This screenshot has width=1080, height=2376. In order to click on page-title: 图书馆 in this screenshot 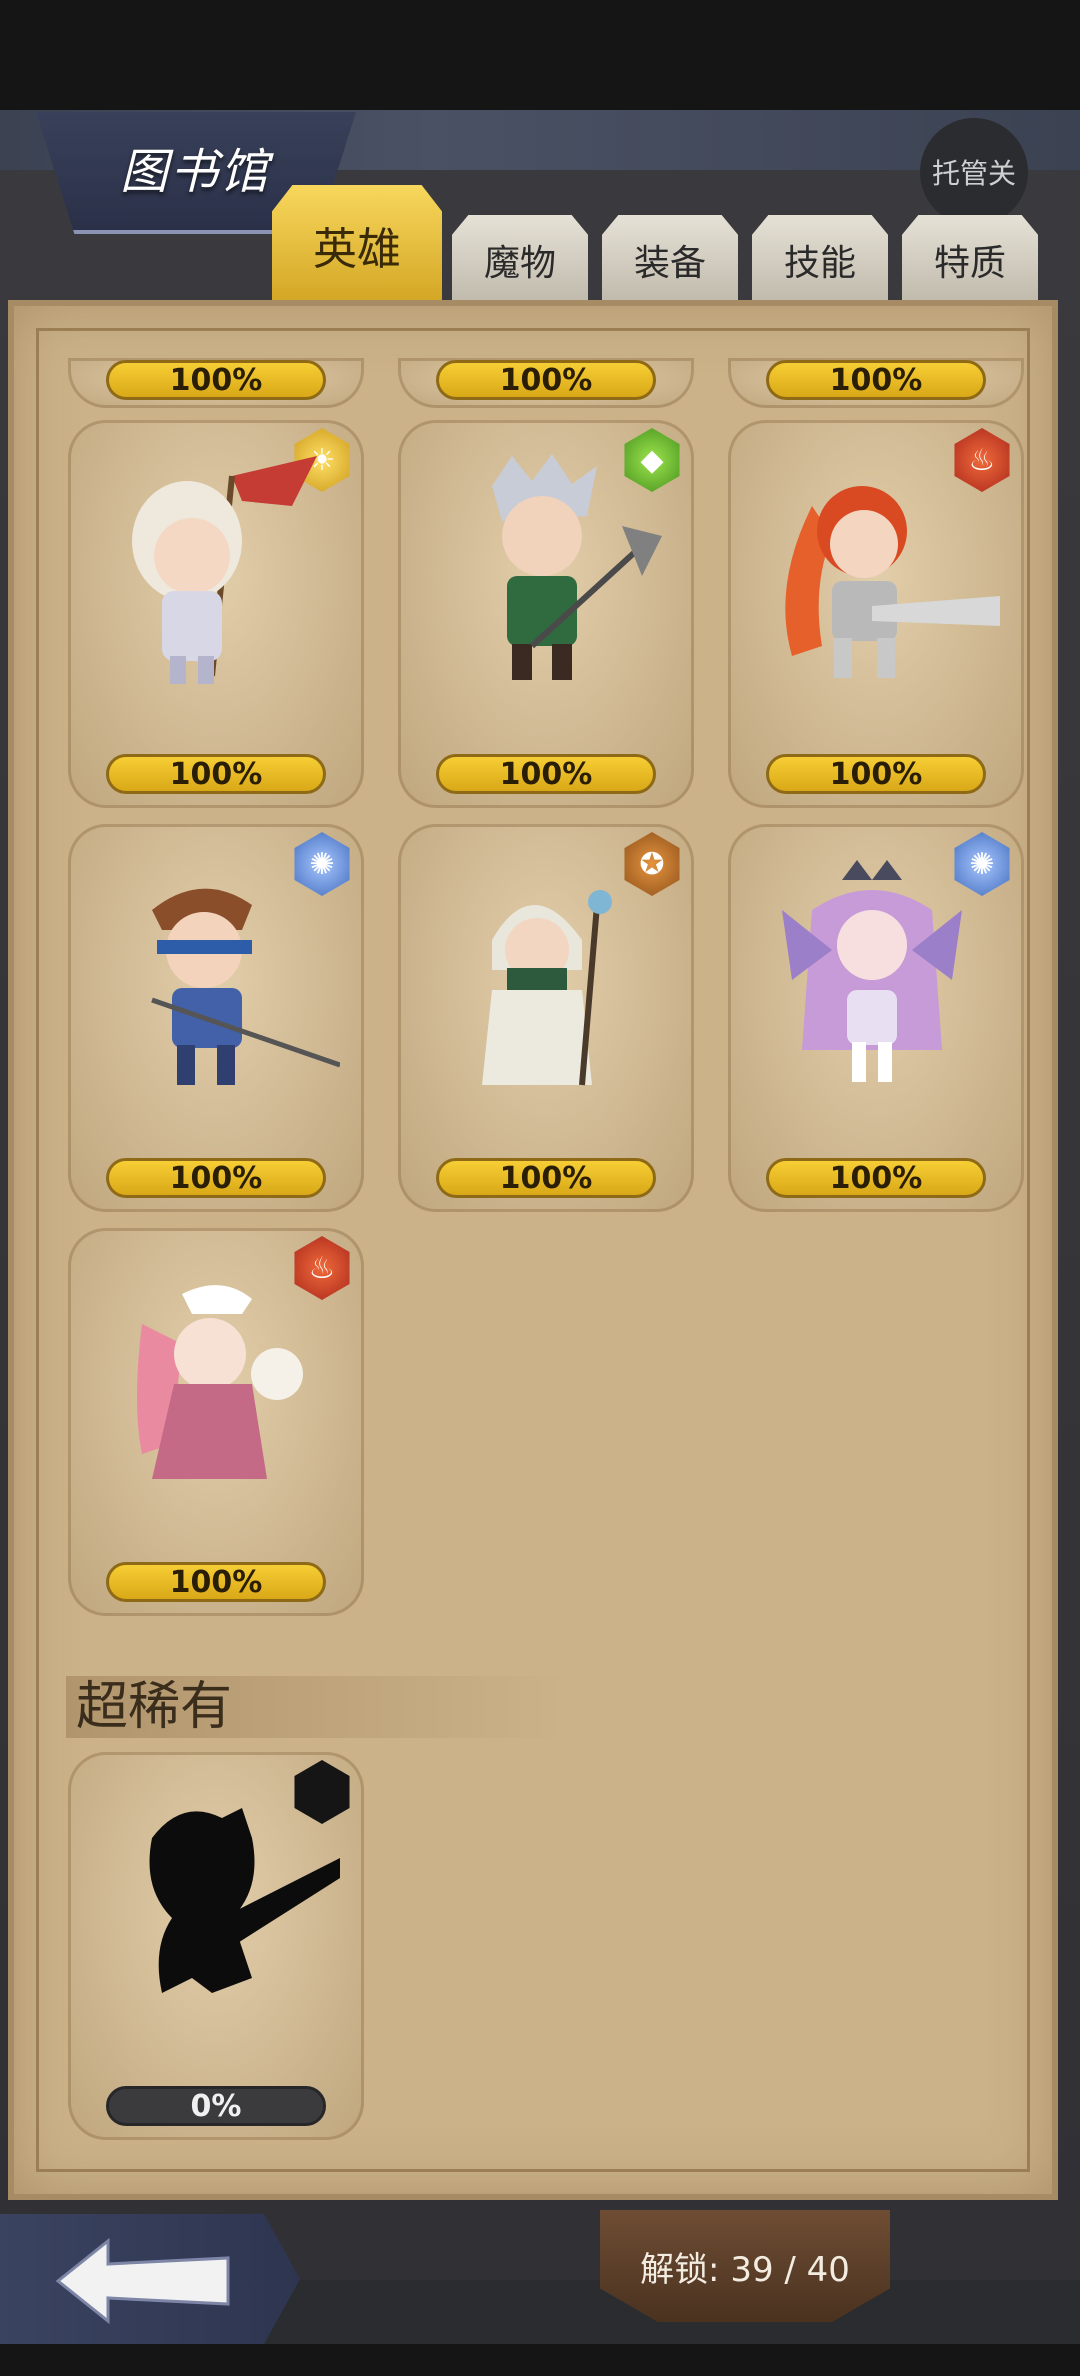, I will do `click(195, 172)`.